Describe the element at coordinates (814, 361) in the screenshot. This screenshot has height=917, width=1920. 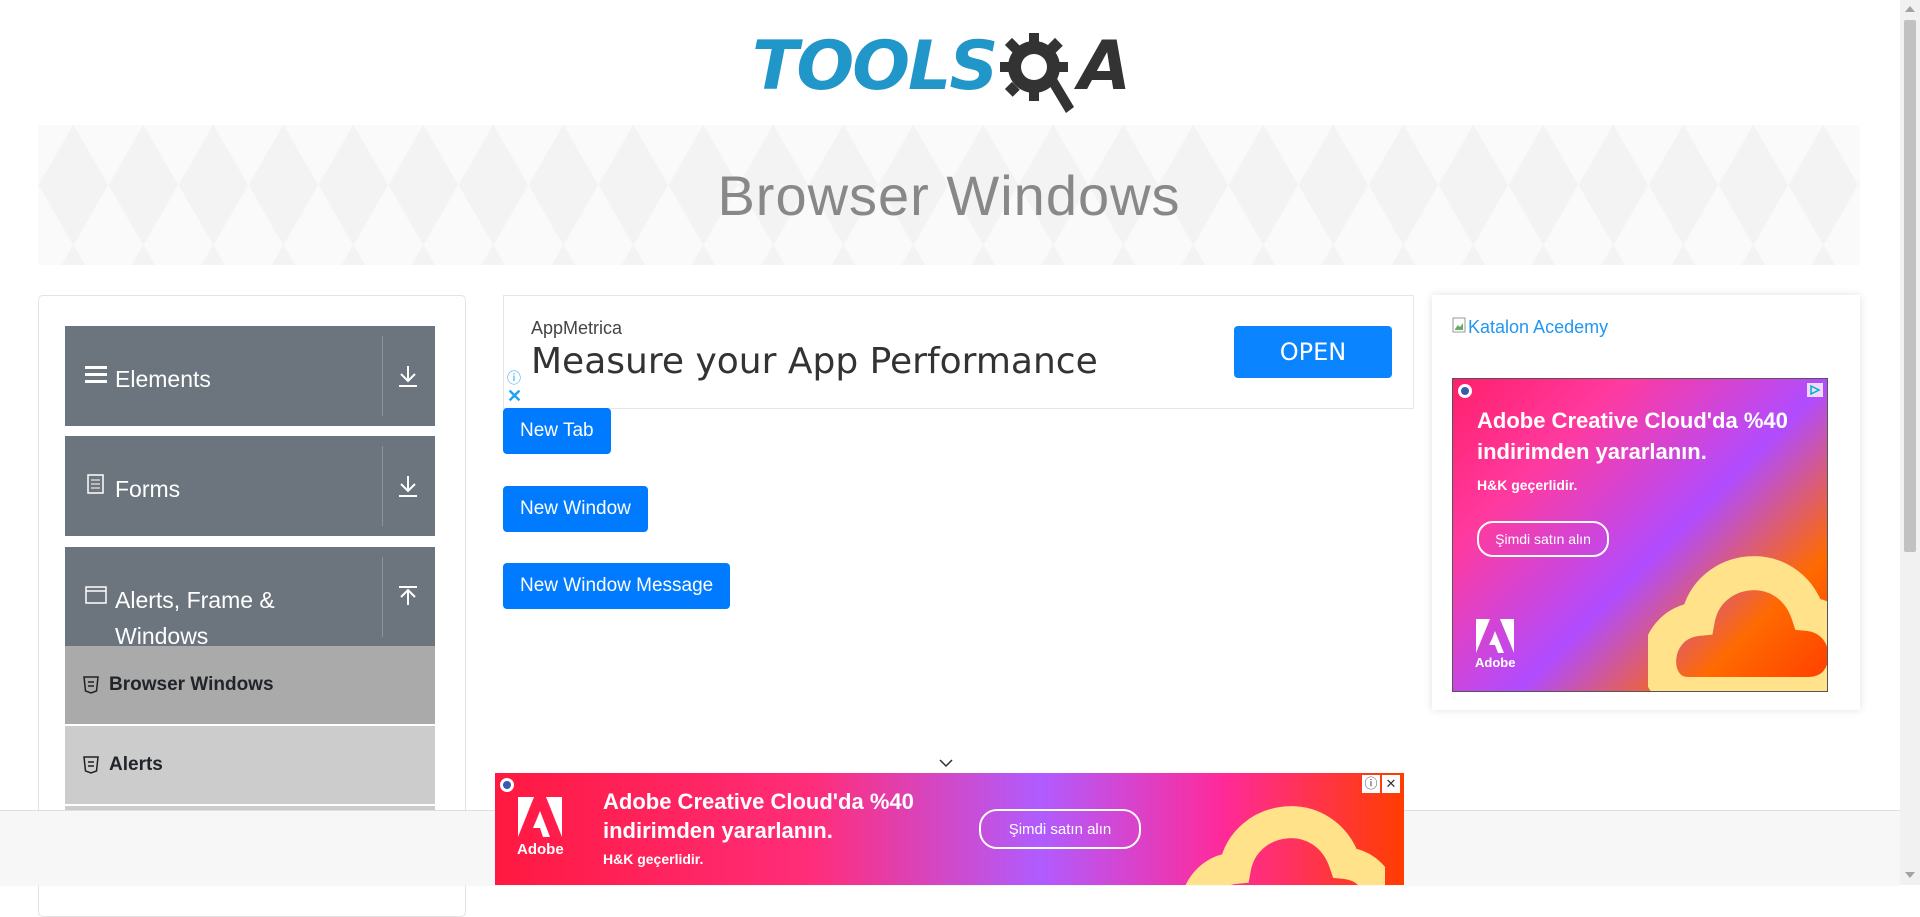
I see `ad-headline: Measure your App Performance` at that location.